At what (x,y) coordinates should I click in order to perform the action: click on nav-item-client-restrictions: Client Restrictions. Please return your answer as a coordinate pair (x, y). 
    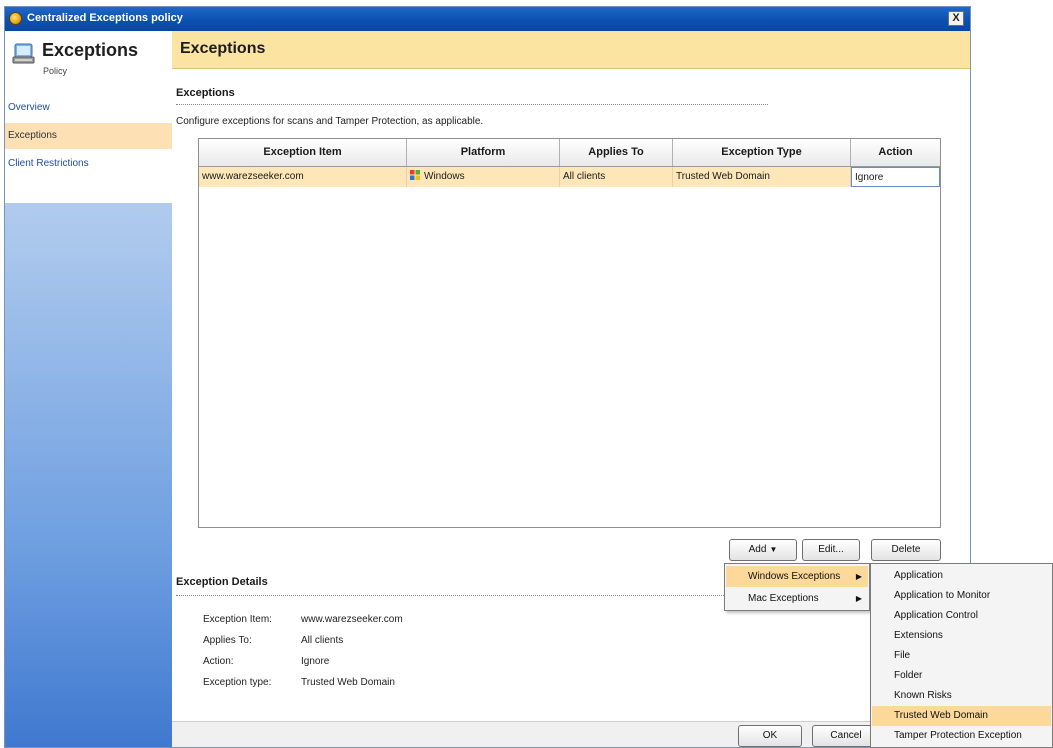
    Looking at the image, I should click on (88, 164).